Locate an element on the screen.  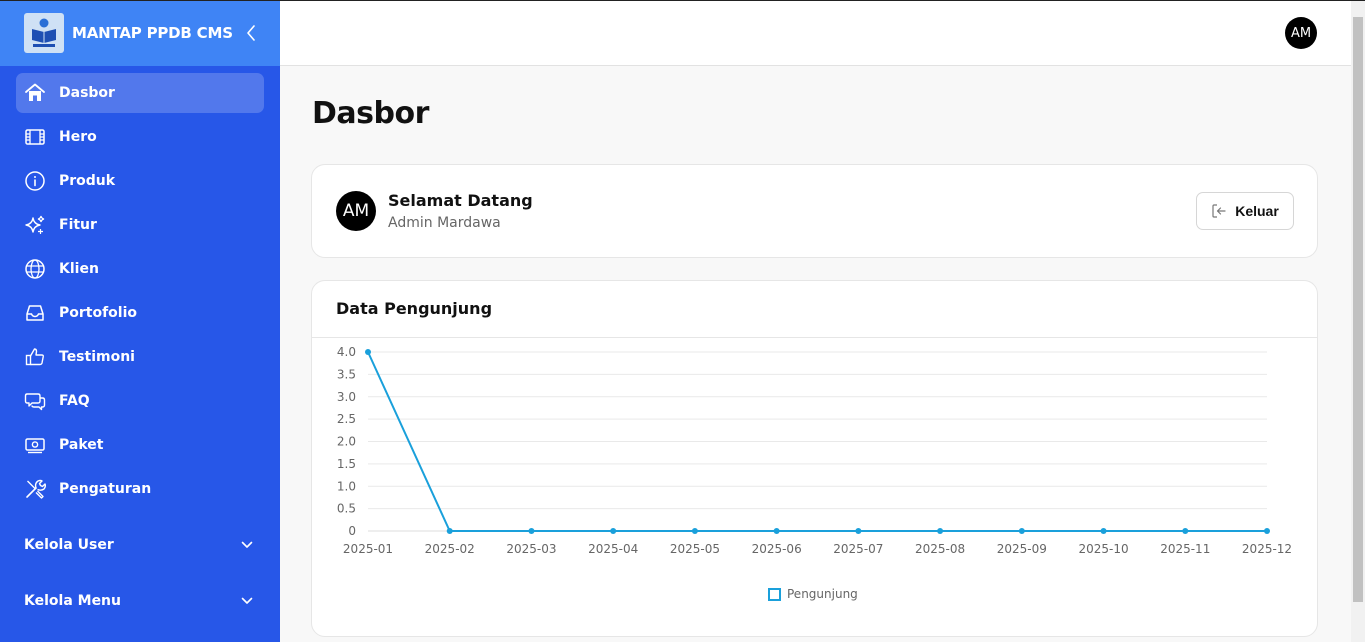
brand-name: MANTAP PPDB CMS is located at coordinates (152, 33).